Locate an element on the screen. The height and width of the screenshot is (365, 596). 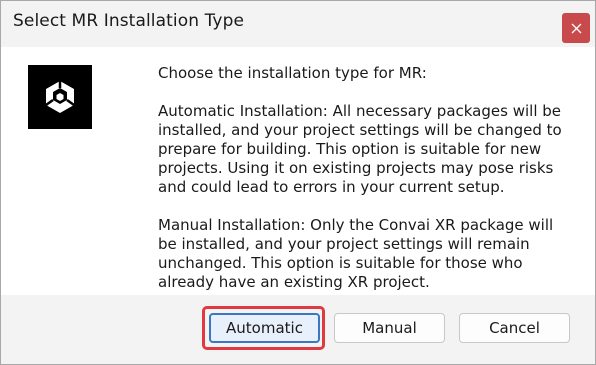
unity-logo-icon is located at coordinates (60, 97).